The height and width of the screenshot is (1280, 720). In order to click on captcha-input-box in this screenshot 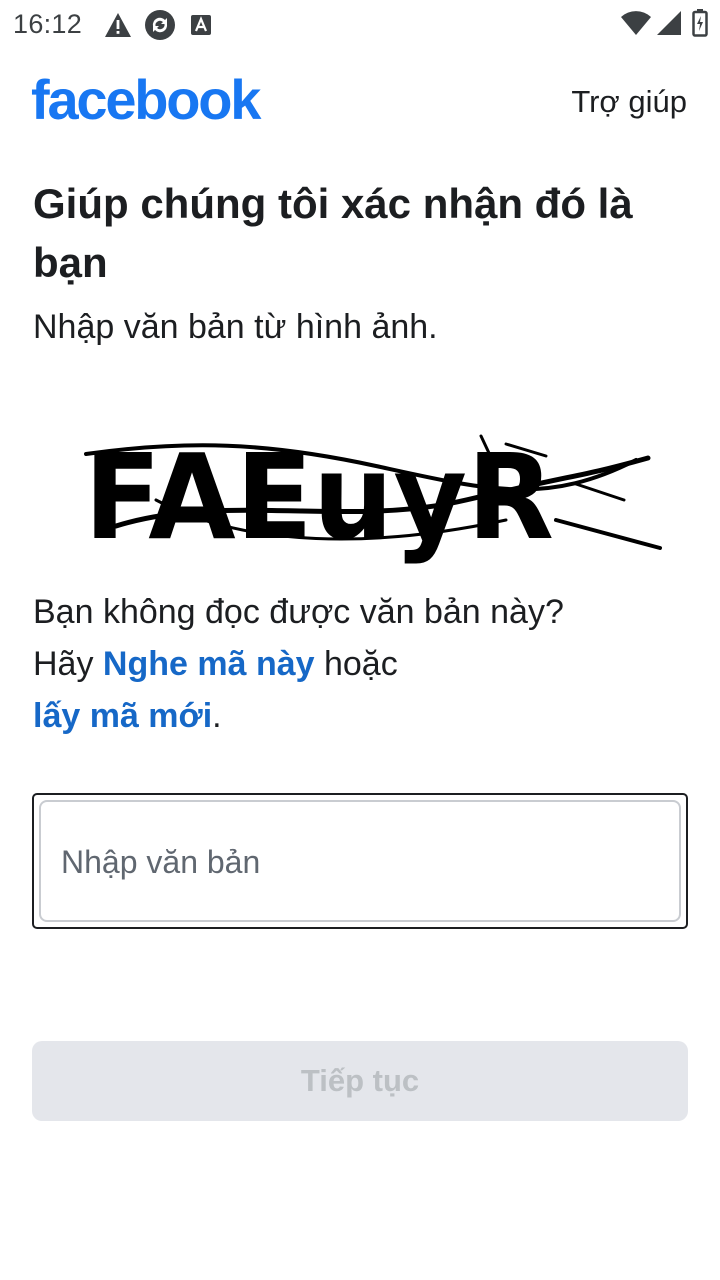, I will do `click(360, 861)`.